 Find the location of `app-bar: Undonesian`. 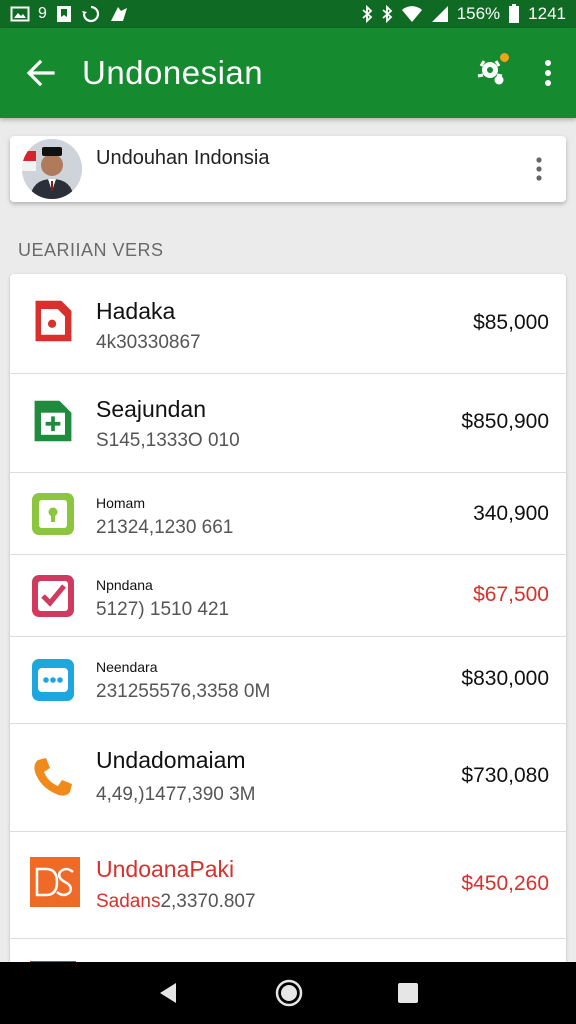

app-bar: Undonesian is located at coordinates (288, 73).